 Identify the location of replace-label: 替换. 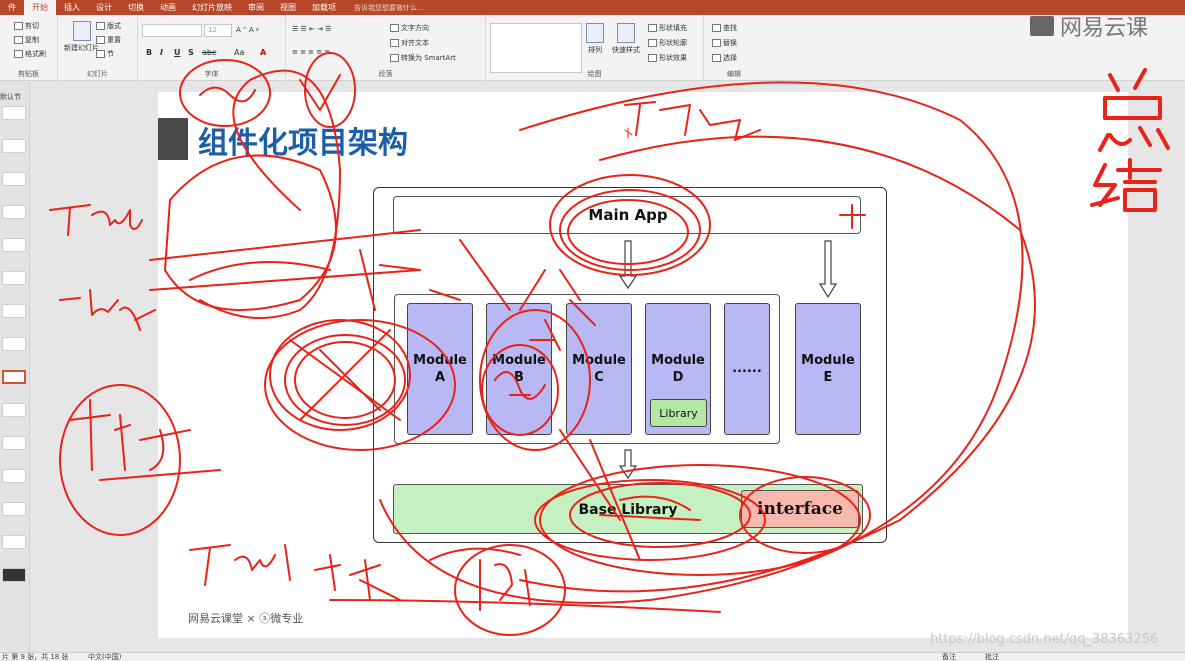
(730, 43).